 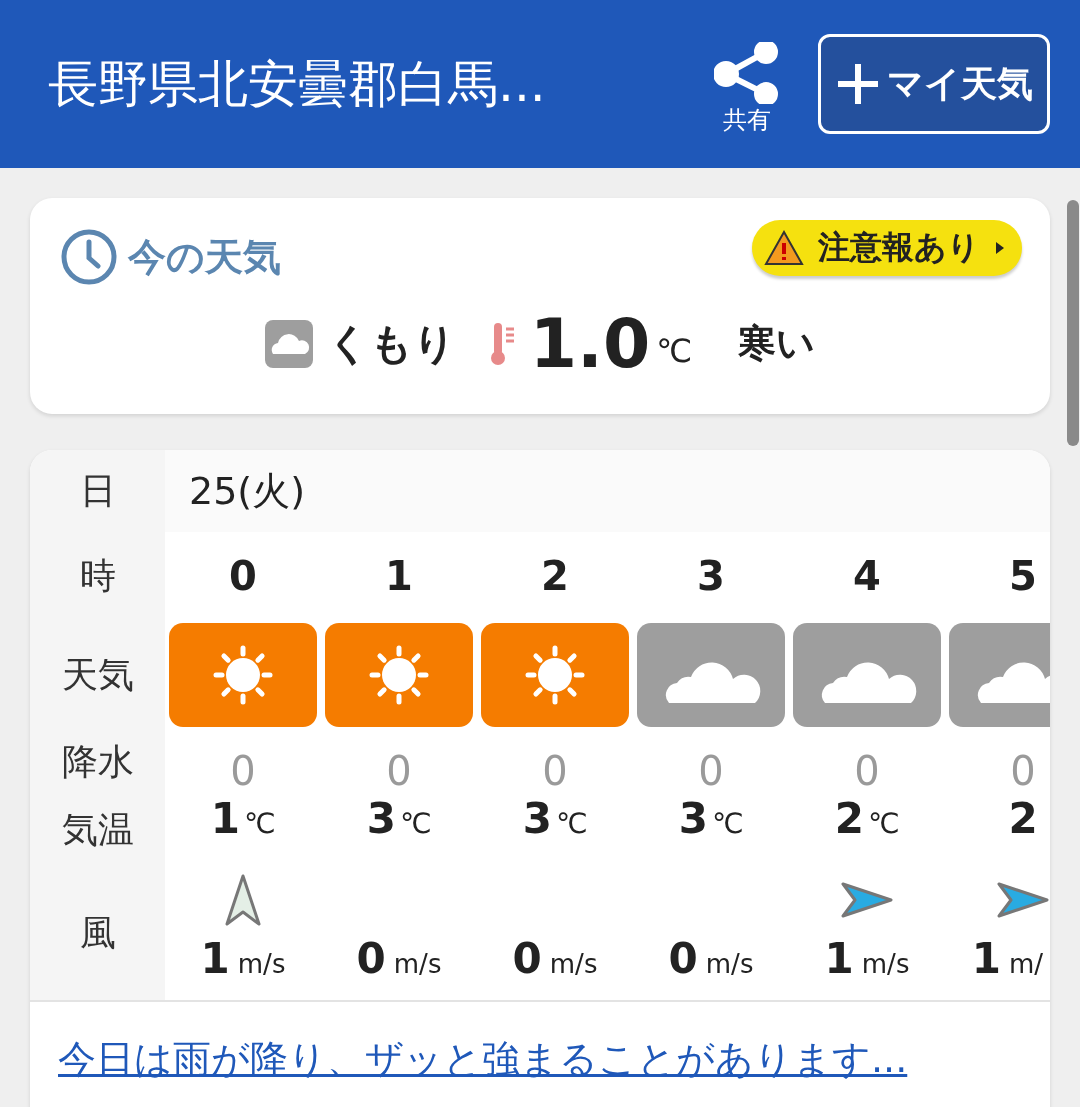 What do you see at coordinates (1025, 964) in the screenshot?
I see `wind-speed-unit: m/` at bounding box center [1025, 964].